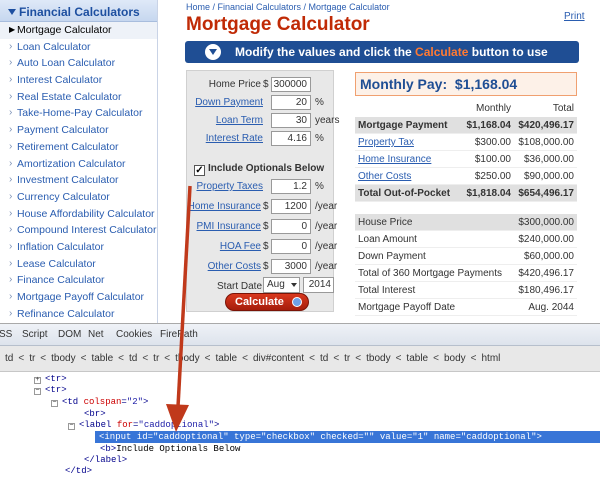 This screenshot has width=600, height=478. Describe the element at coordinates (78, 30) in the screenshot. I see `sidebar-item: ▶ Mortgage Calculator` at that location.